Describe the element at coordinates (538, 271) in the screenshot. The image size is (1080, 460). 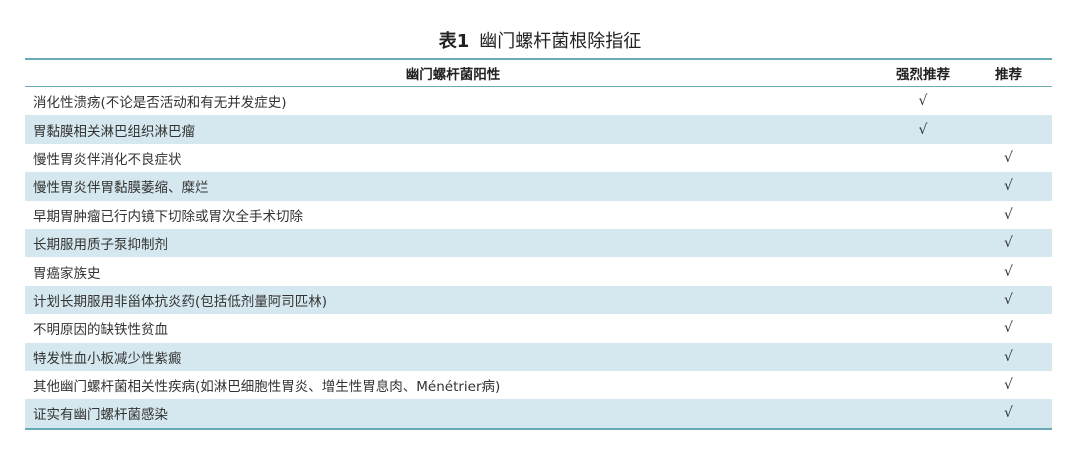
I see `table-row: 胃癌家族史 √` at that location.